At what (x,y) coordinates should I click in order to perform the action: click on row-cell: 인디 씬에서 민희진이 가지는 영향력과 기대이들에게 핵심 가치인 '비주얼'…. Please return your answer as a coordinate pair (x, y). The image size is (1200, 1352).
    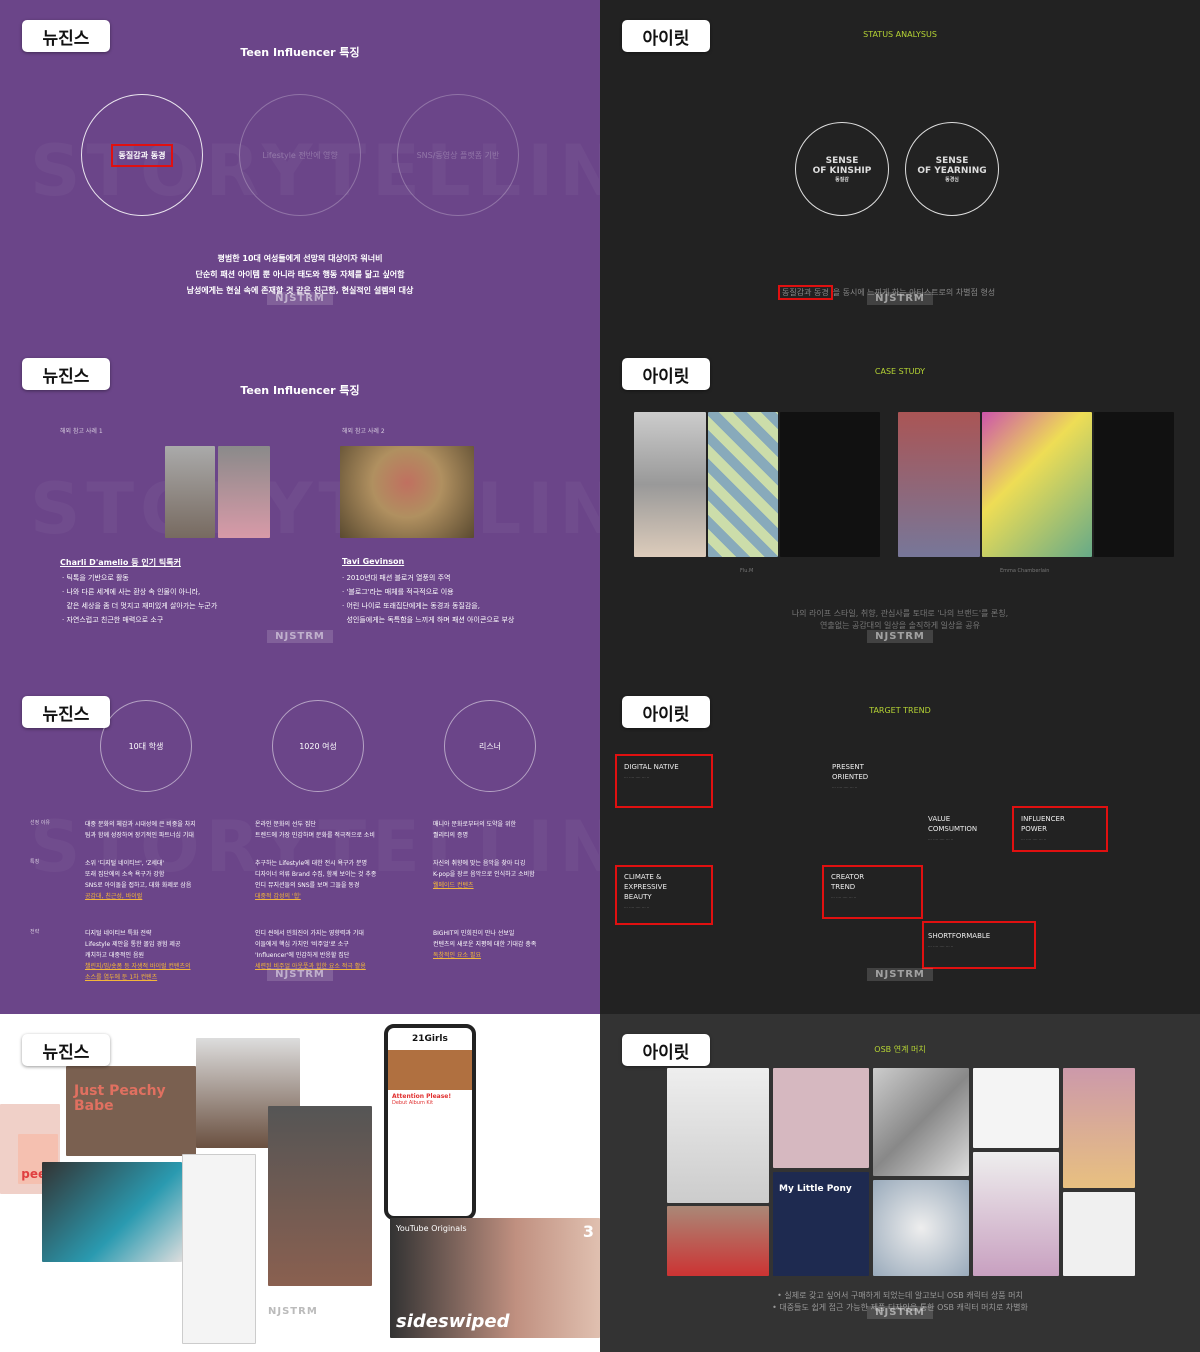
    Looking at the image, I should click on (310, 950).